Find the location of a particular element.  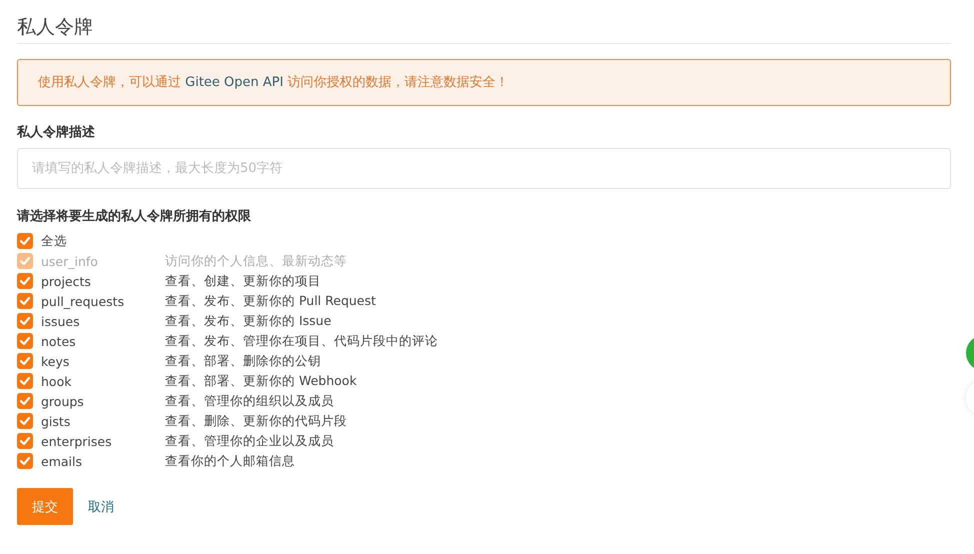

permission-description: 查看、管理你的企业以及成员 is located at coordinates (249, 441).